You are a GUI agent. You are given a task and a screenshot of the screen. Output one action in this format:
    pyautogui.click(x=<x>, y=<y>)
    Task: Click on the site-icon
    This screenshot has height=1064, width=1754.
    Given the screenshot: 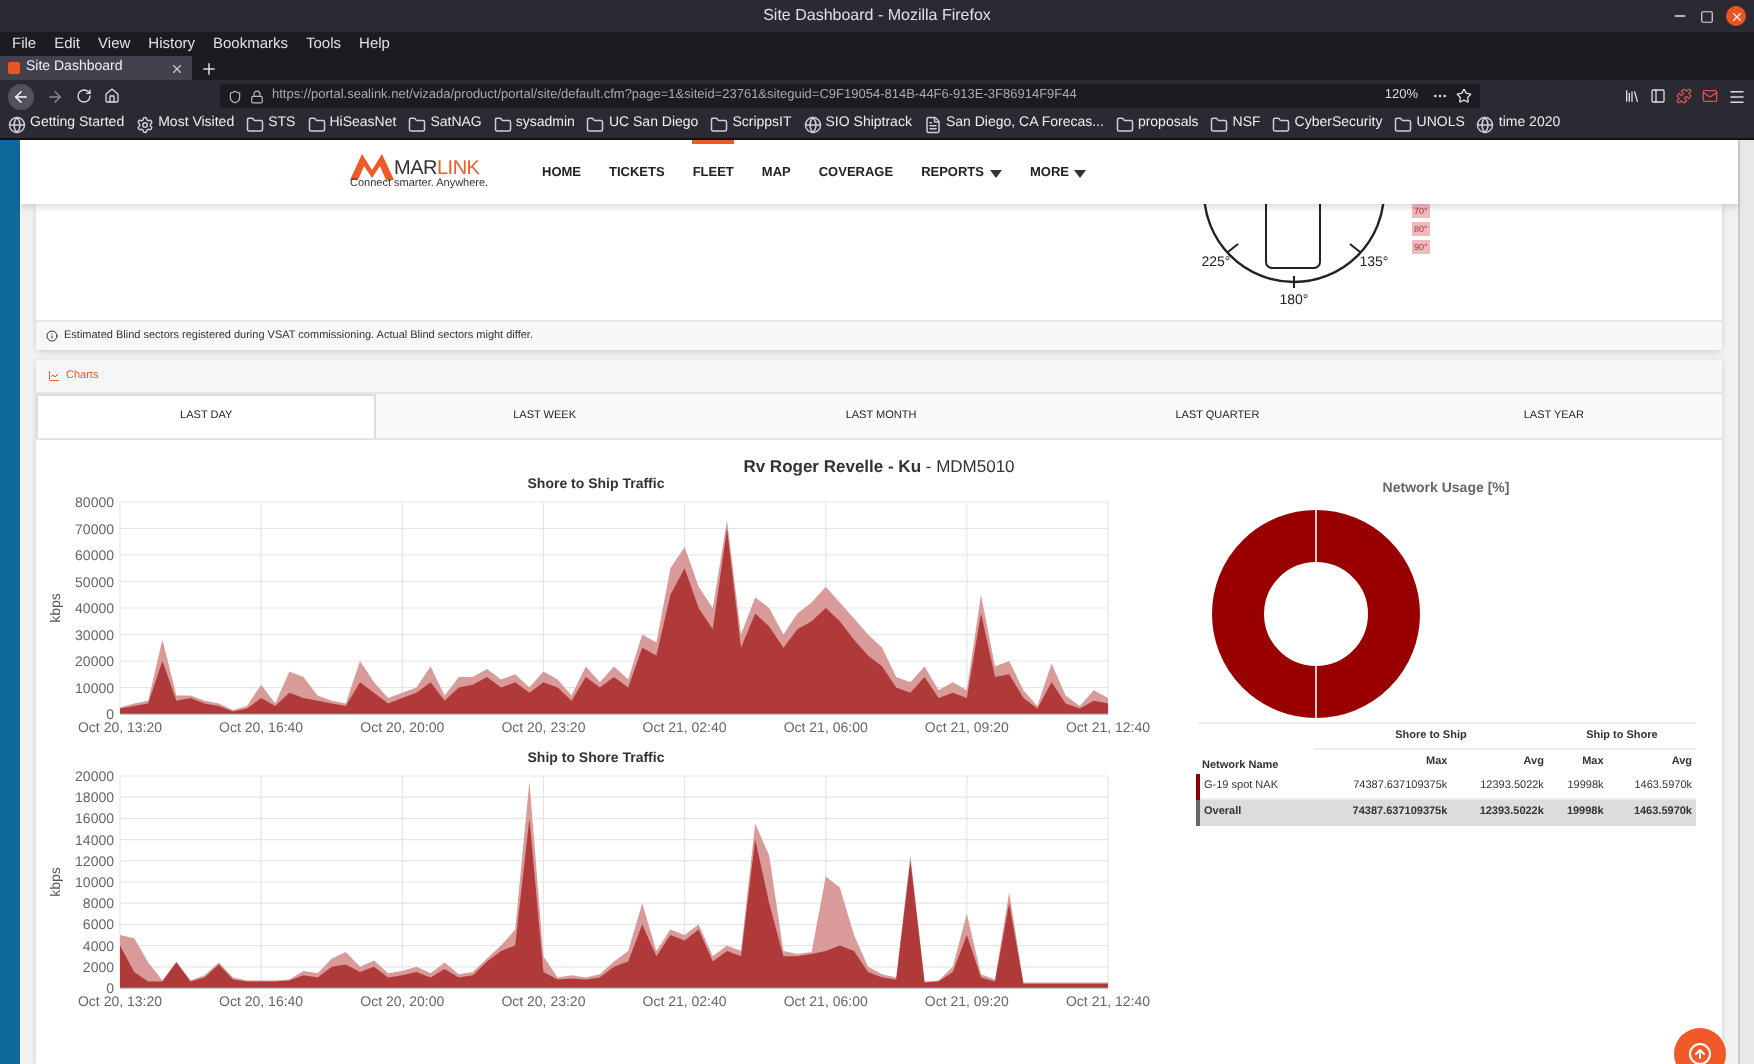 What is the action you would take?
    pyautogui.click(x=14, y=68)
    